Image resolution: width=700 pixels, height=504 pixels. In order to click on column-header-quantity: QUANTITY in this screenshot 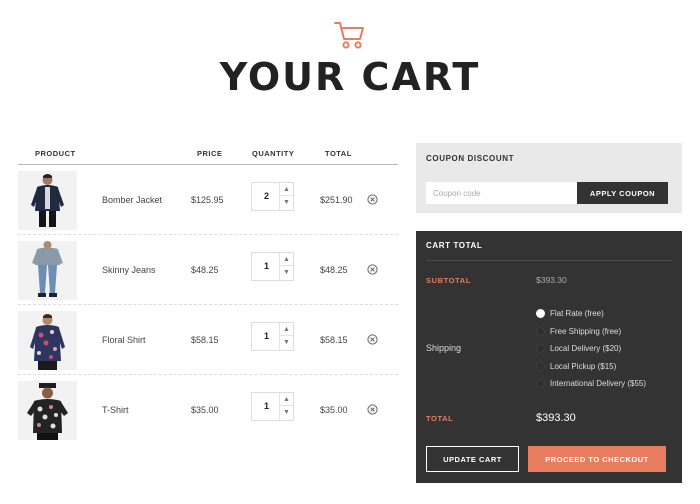, I will do `click(273, 153)`.